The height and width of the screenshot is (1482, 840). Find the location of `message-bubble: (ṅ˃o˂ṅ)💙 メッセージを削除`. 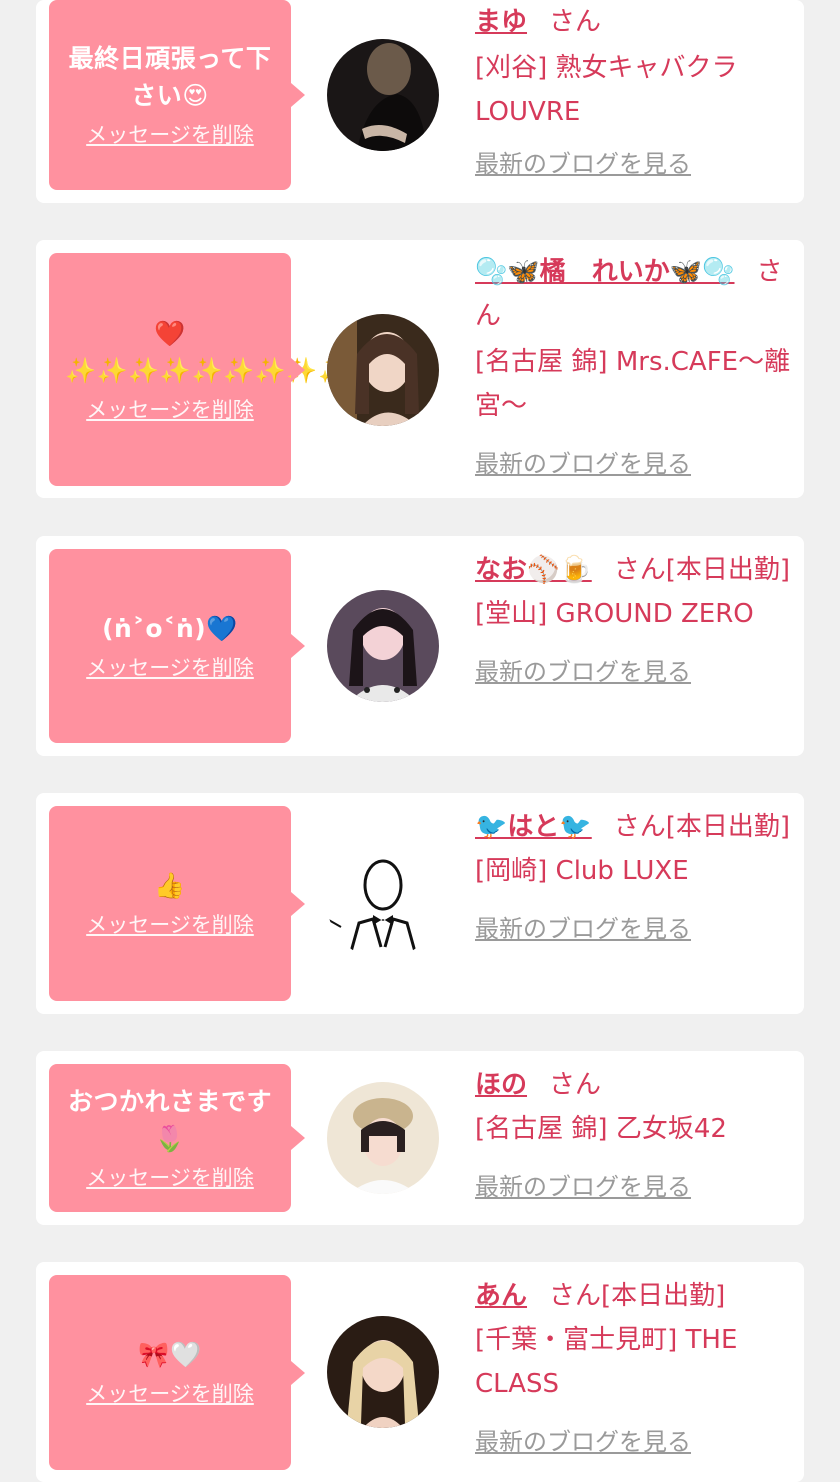

message-bubble: (ṅ˃o˂ṅ)💙 メッセージを削除 is located at coordinates (177, 646).